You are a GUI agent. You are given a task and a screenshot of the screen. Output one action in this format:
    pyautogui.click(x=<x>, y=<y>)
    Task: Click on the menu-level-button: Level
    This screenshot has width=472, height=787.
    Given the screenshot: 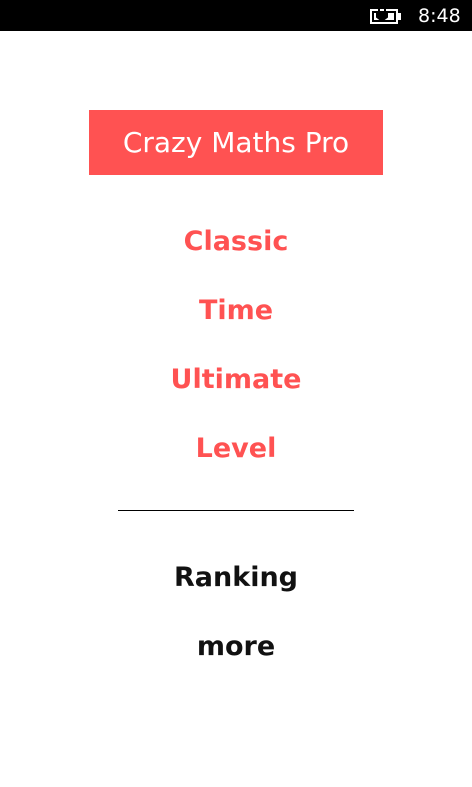 What is the action you would take?
    pyautogui.click(x=236, y=449)
    